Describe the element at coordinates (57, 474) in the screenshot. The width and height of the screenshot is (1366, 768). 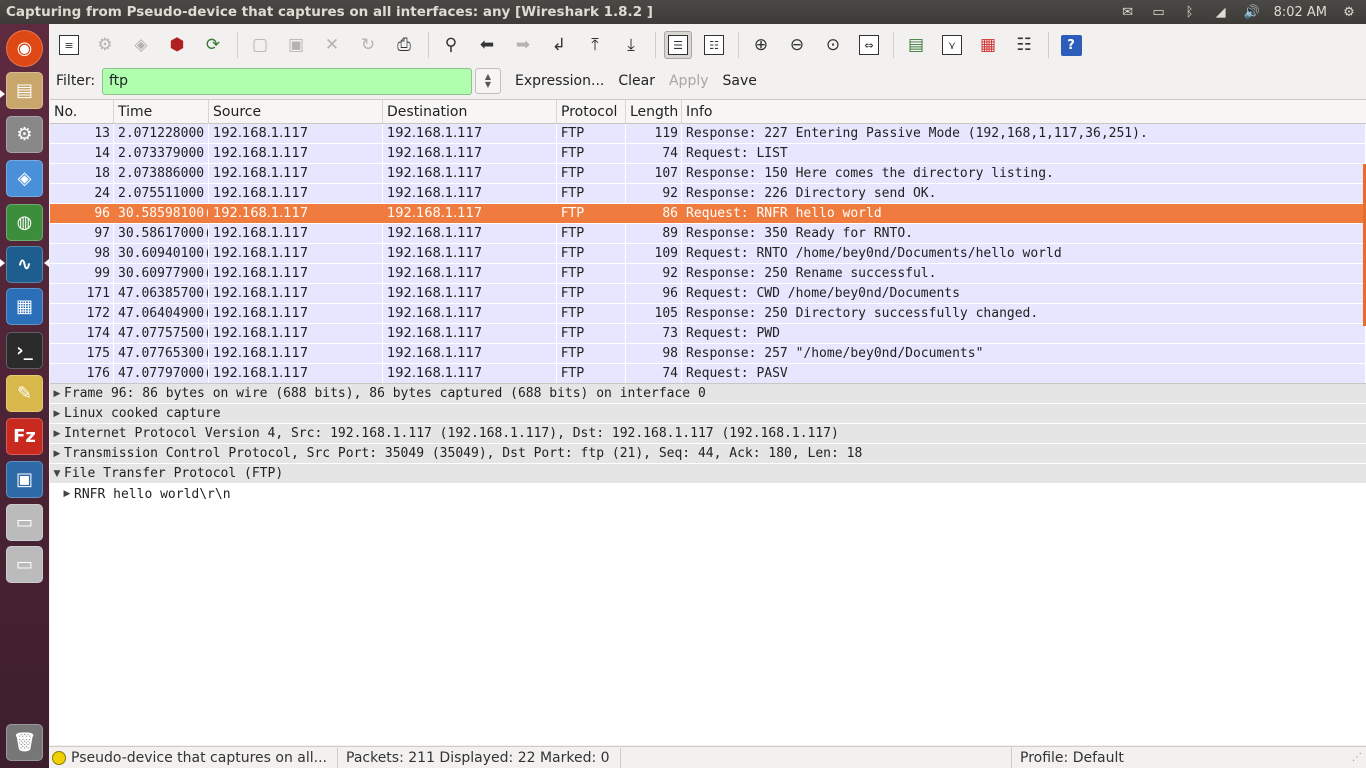
I see `collapse-arrow-icon: ▼` at that location.